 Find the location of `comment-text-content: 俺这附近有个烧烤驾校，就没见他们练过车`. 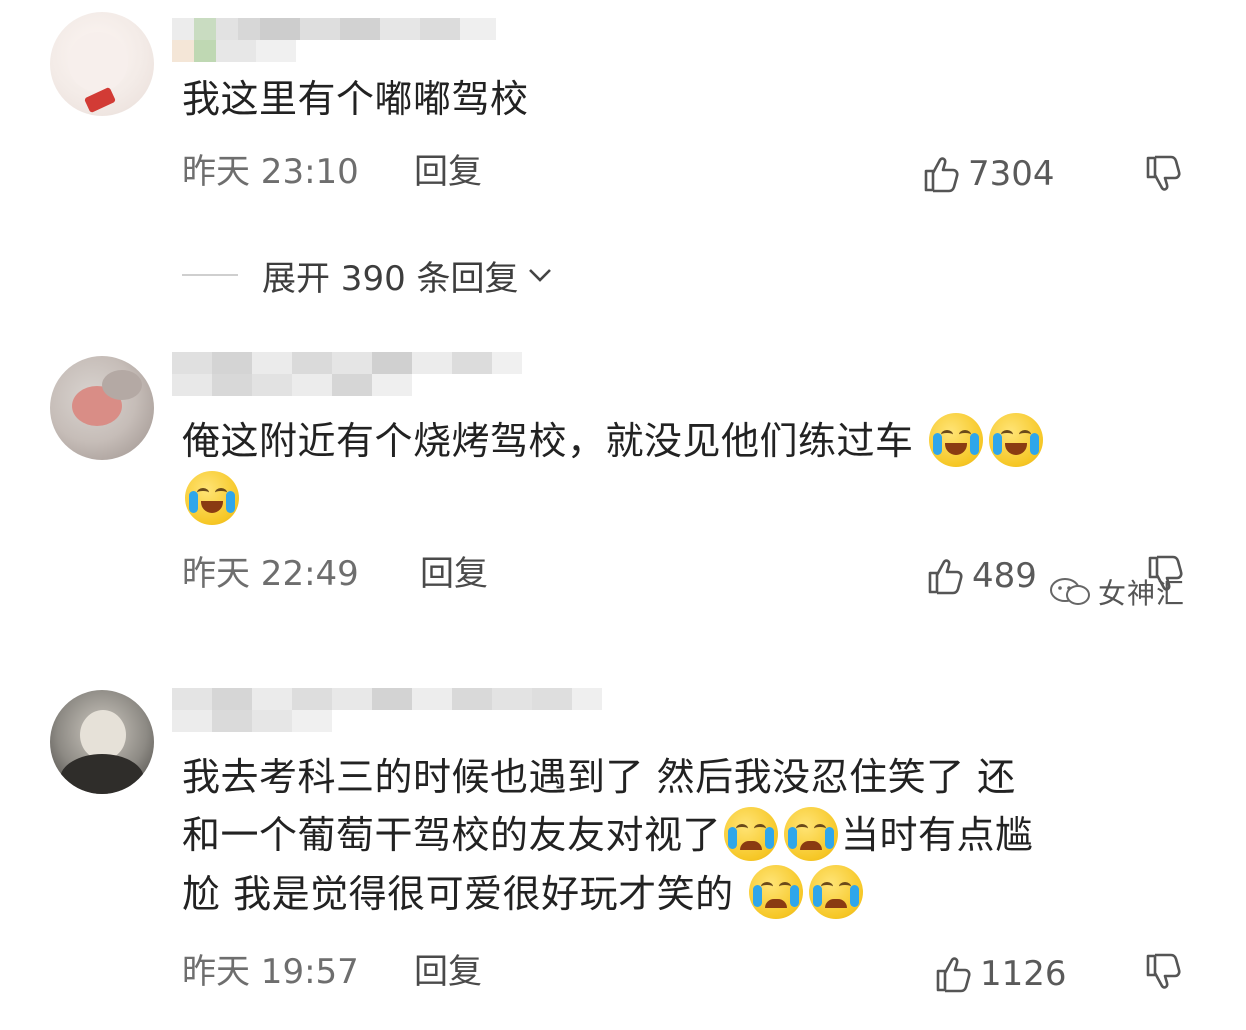

comment-text-content: 俺这附近有个烧烤驾校，就没见他们练过车 is located at coordinates (548, 441).